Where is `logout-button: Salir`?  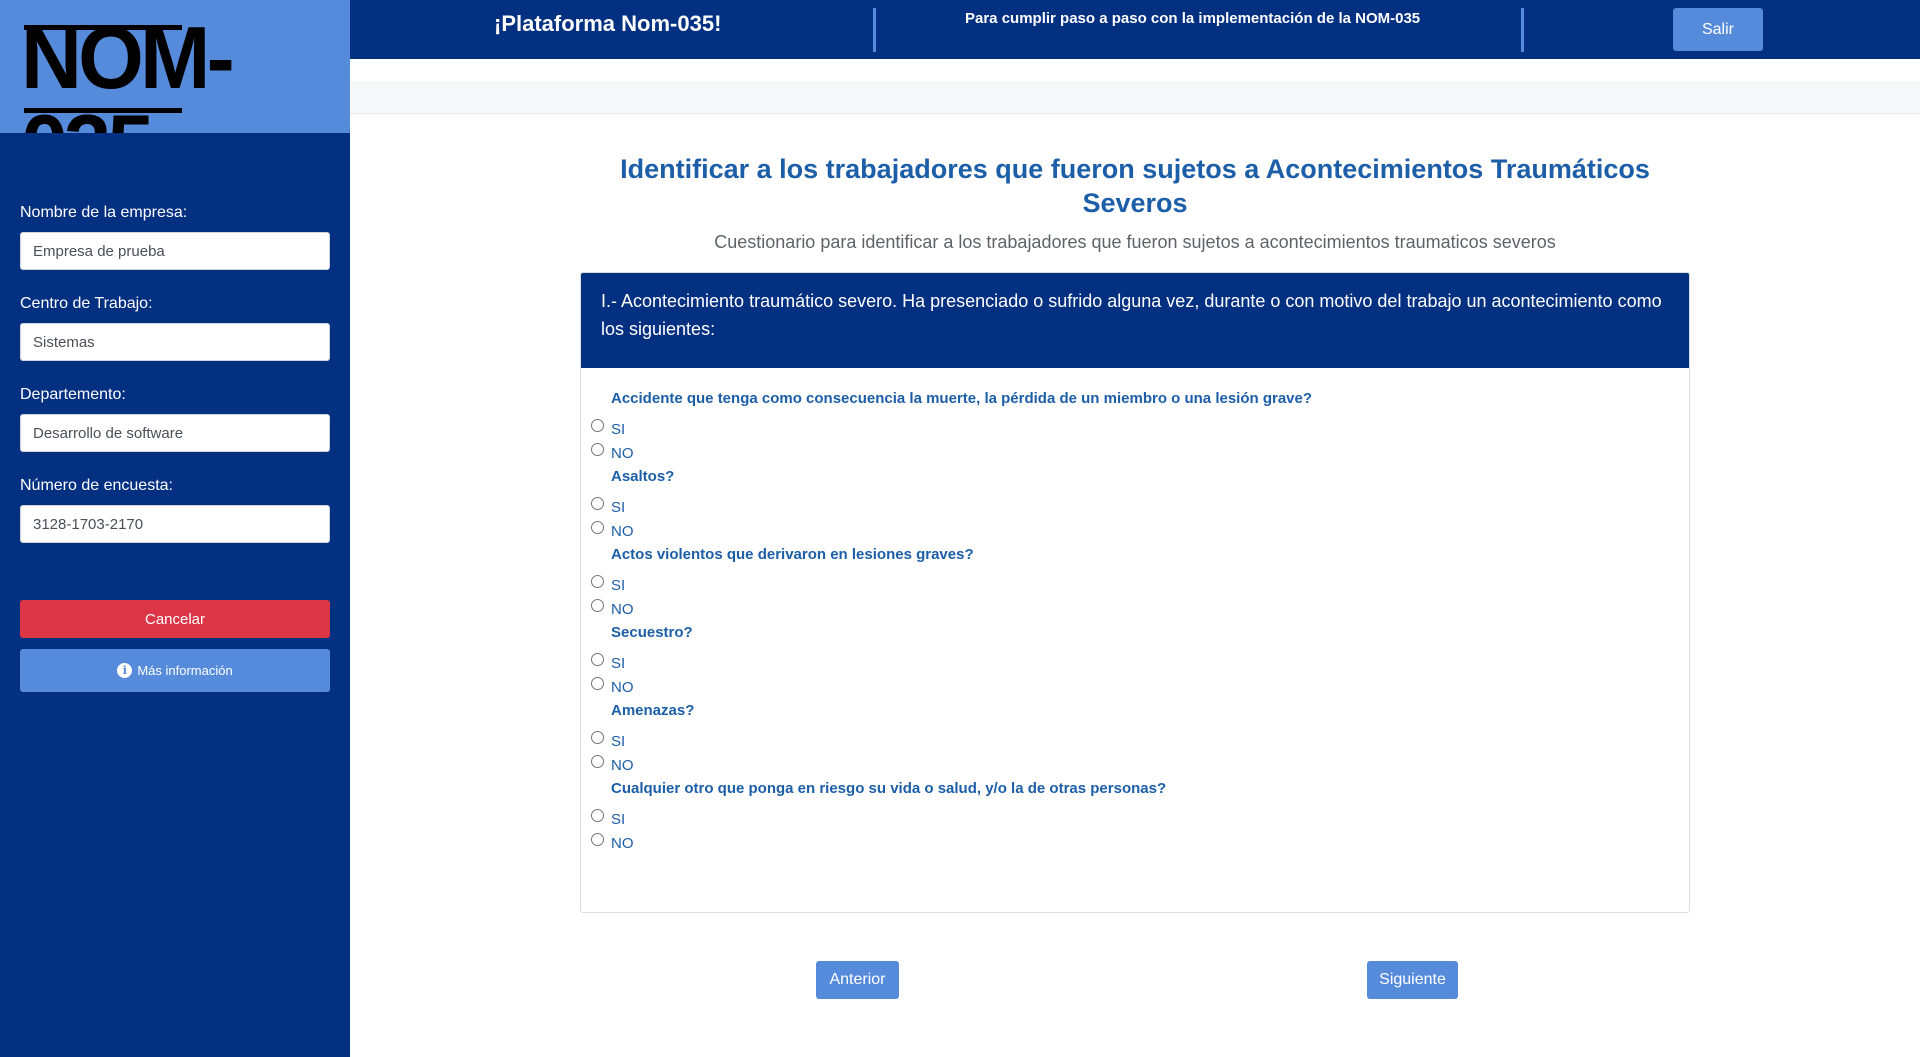 logout-button: Salir is located at coordinates (1718, 29).